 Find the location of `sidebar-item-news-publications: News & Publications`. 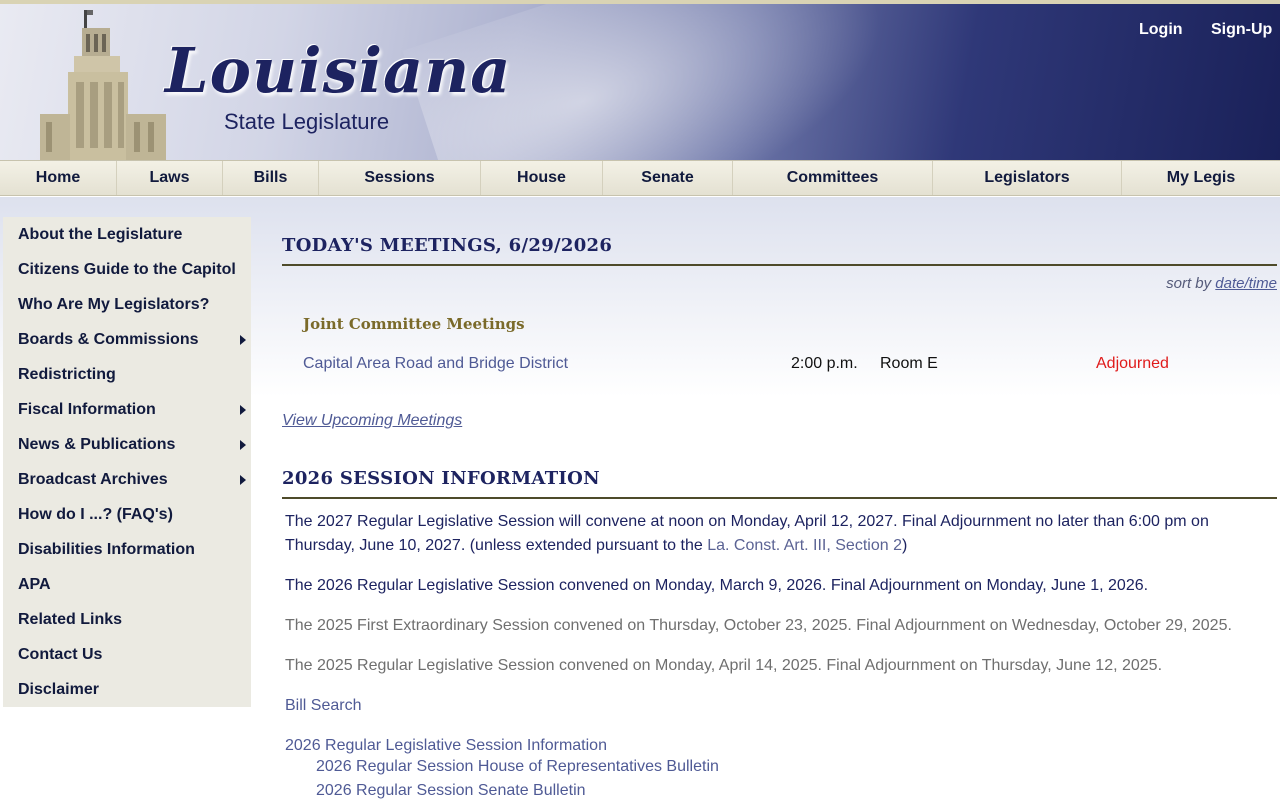

sidebar-item-news-publications: News & Publications is located at coordinates (127, 444).